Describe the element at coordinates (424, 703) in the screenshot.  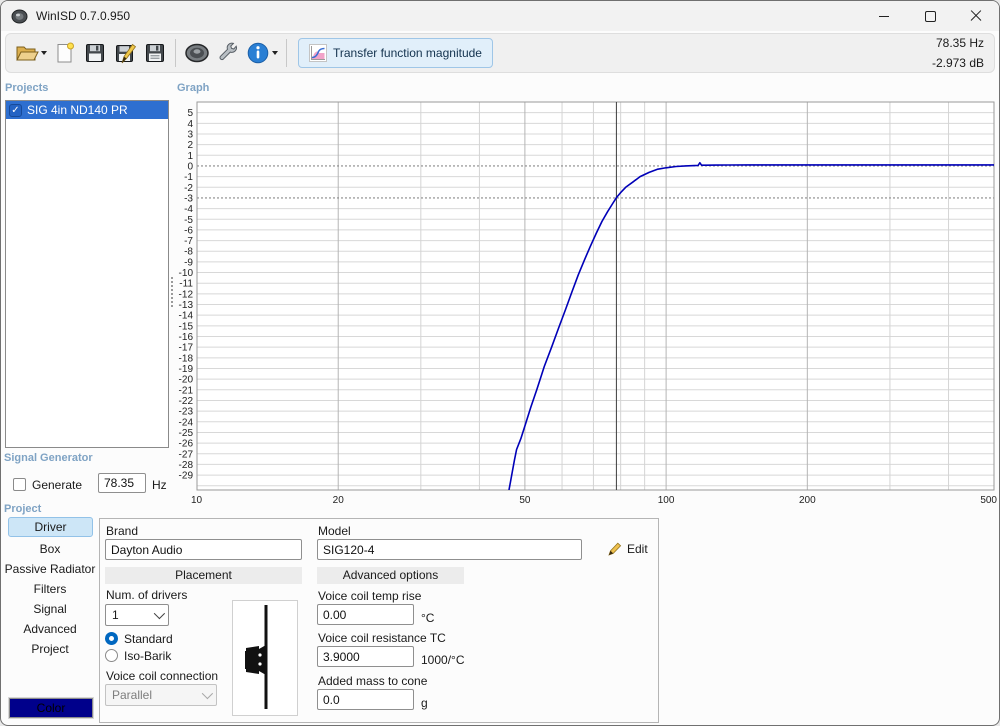
I see `added-mass-unit: g` at that location.